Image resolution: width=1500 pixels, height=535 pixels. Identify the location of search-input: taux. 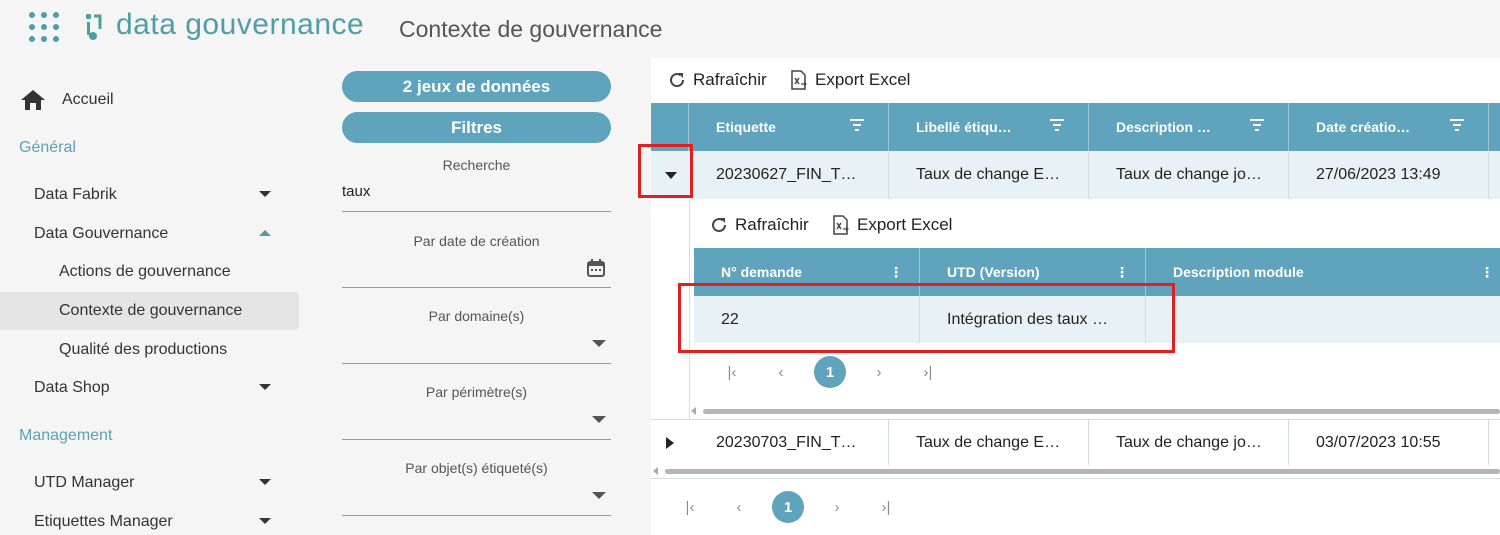
(356, 191).